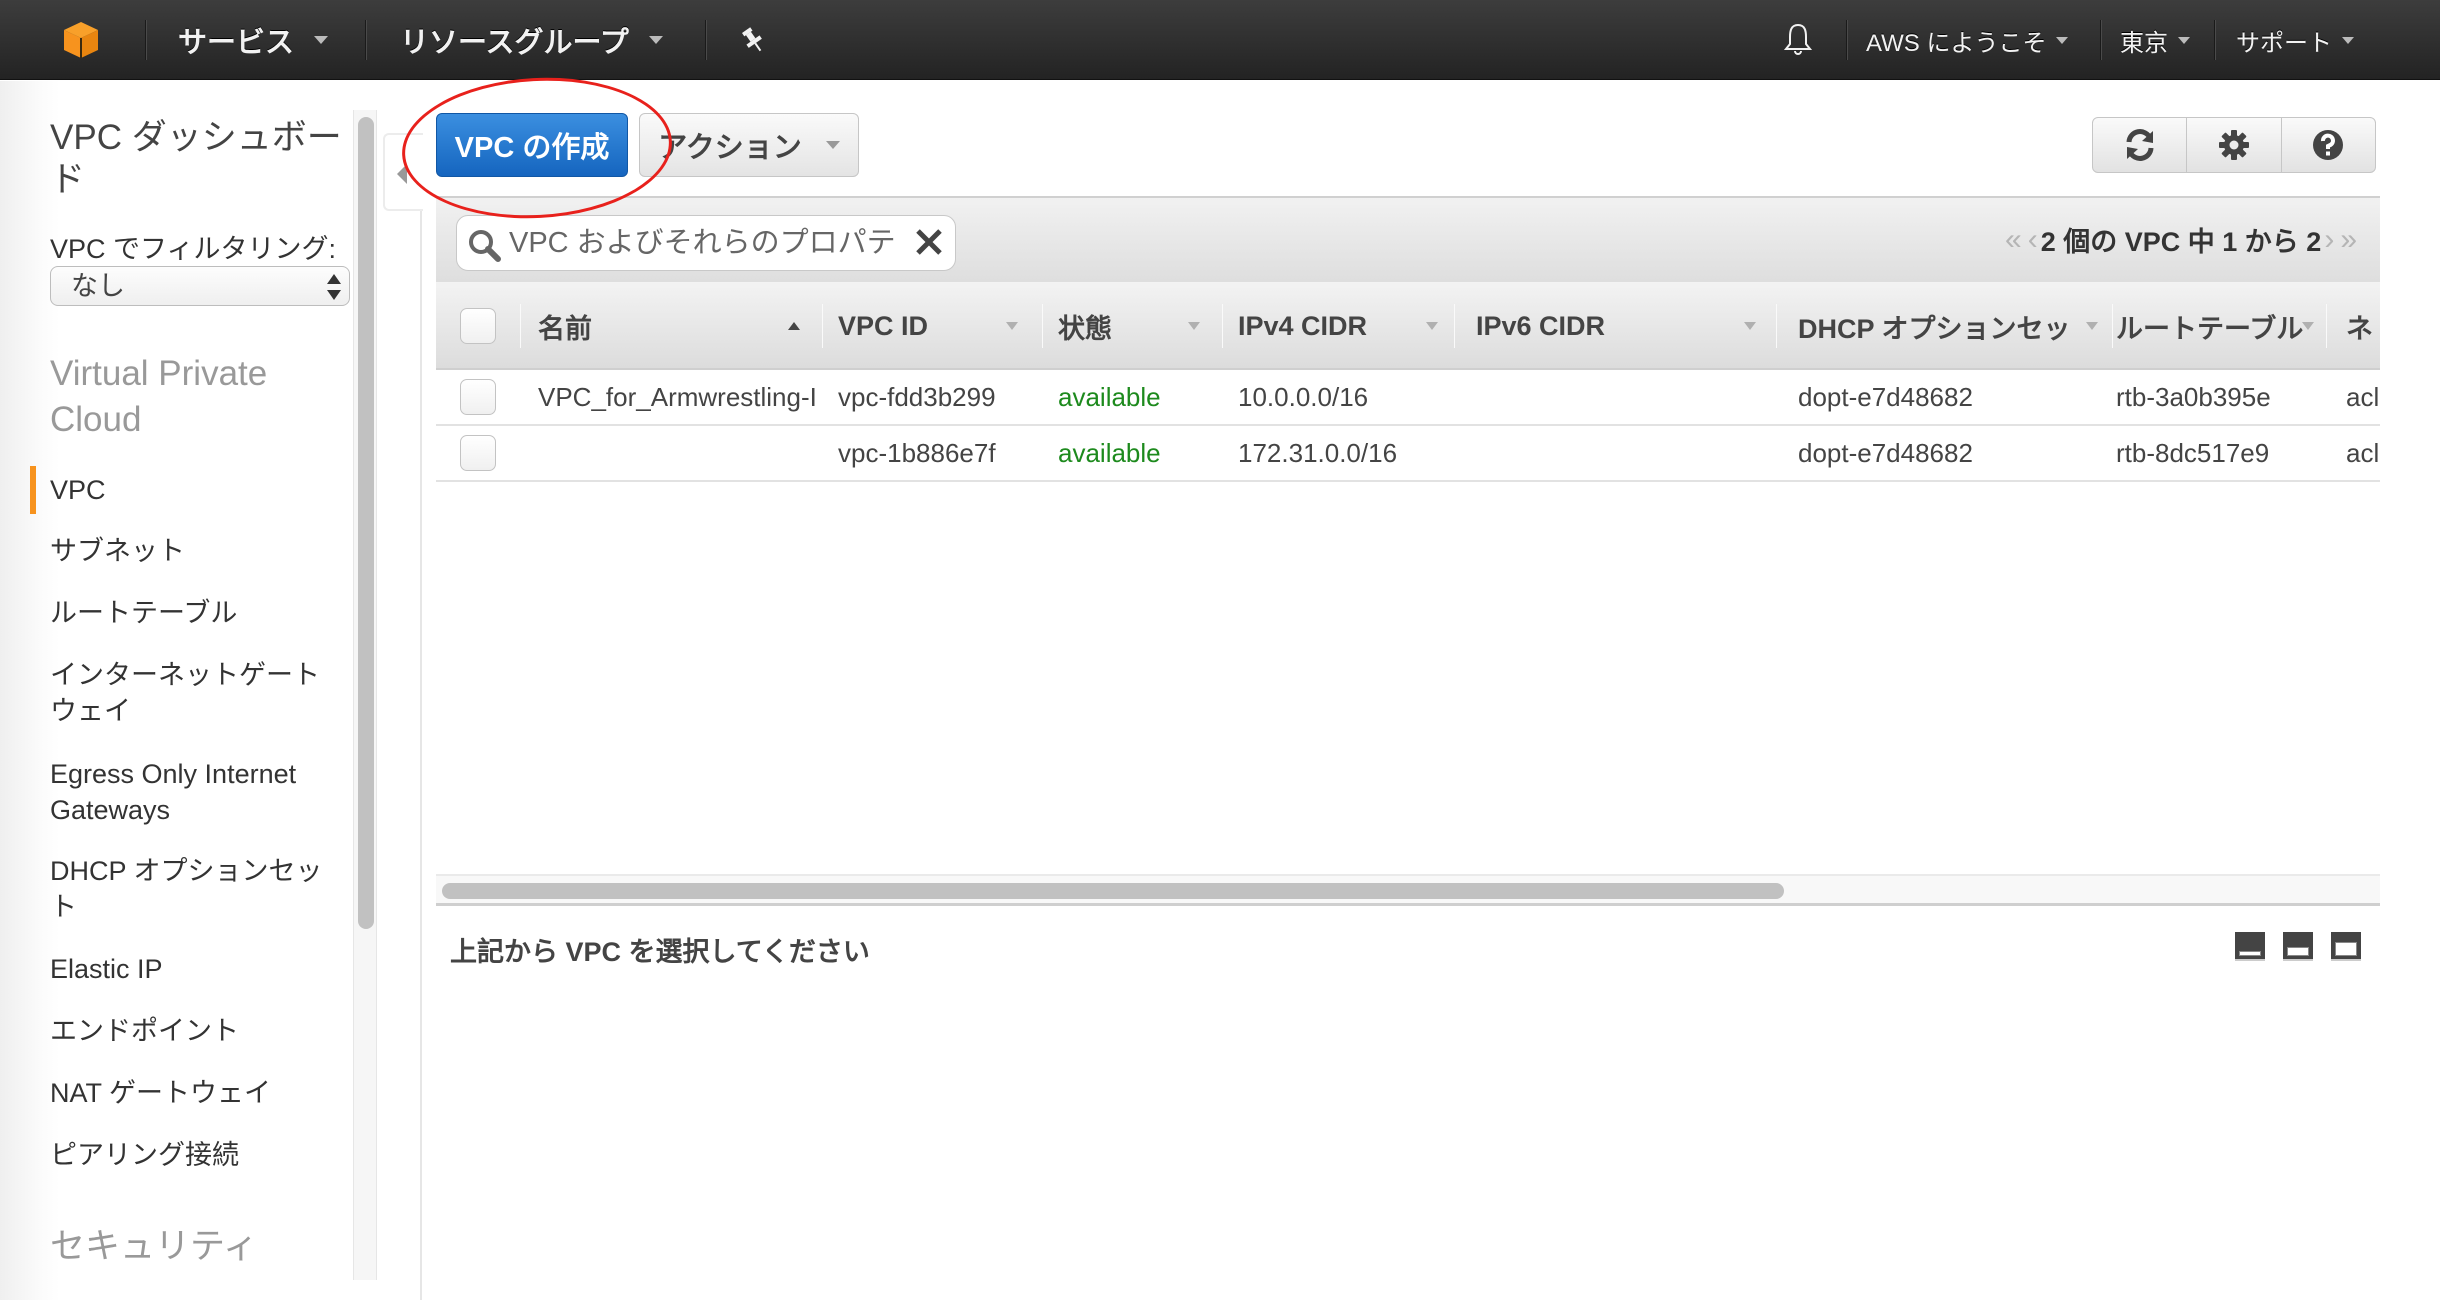 The width and height of the screenshot is (2440, 1300). I want to click on sidebar-item-internet-gateways: インターネットゲートウェイ, so click(195, 693).